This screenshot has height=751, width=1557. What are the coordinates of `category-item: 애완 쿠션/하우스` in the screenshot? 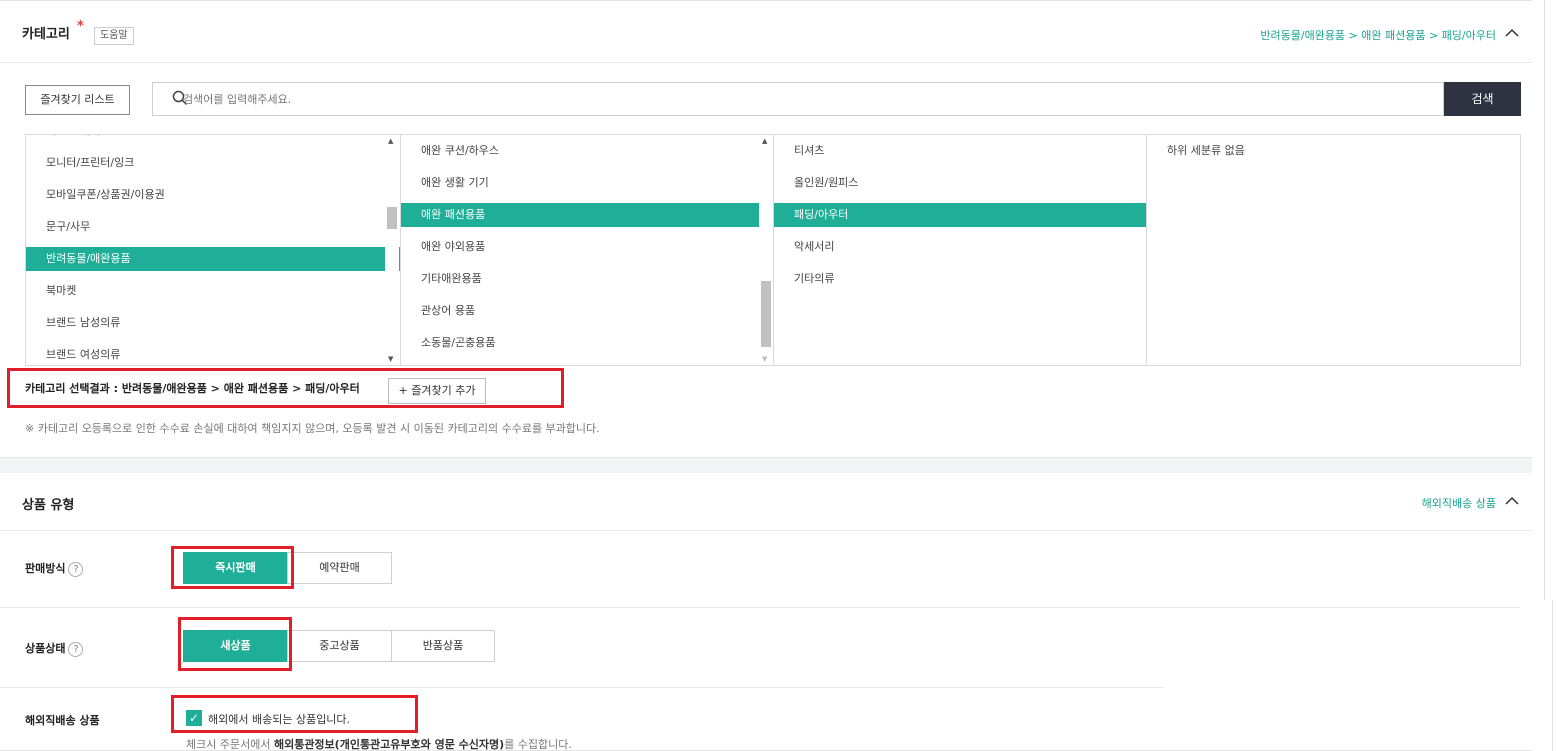 It's located at (587, 151).